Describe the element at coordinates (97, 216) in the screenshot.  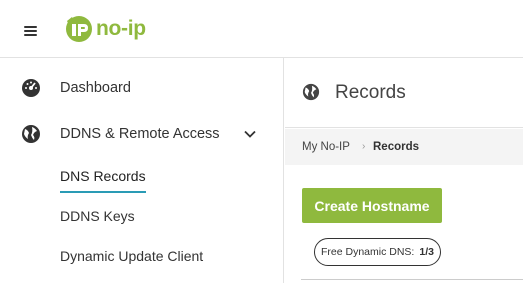
I see `sidebar-subitem-ddns-keys: DDNS Keys` at that location.